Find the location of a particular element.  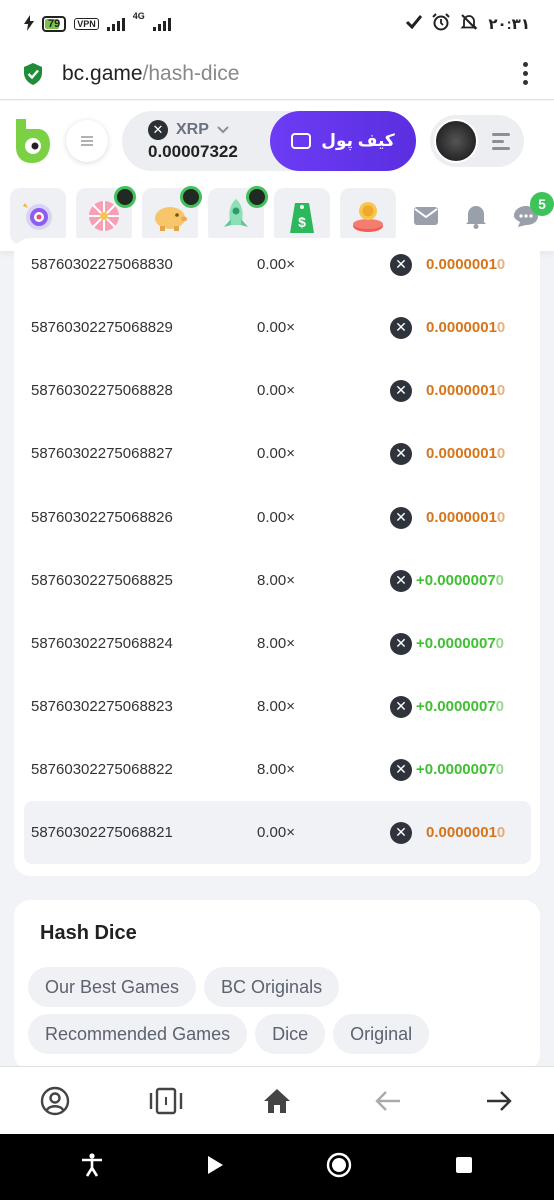

forward-arrow-icon is located at coordinates (499, 1101).